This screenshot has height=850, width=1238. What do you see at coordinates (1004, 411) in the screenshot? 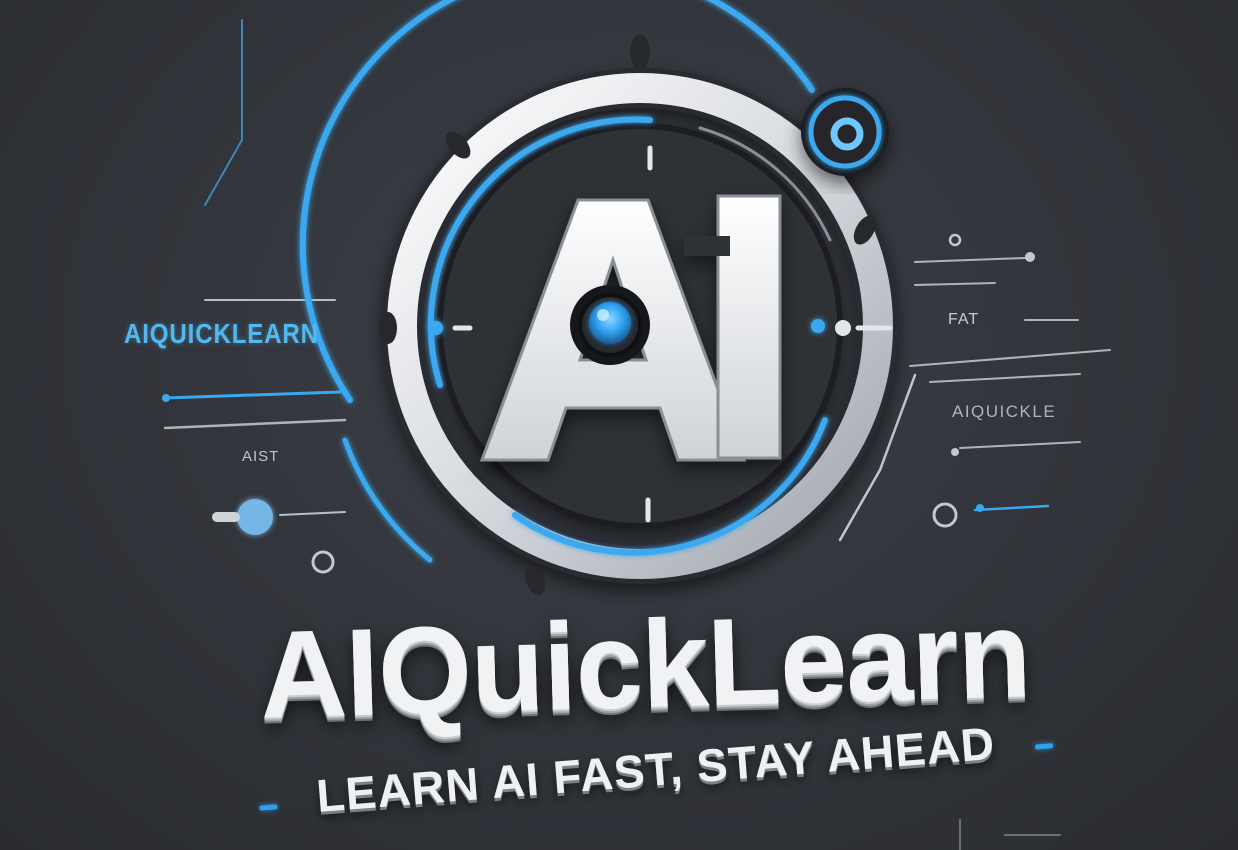
I see `side-brand-label-right: AIQUICKLE` at bounding box center [1004, 411].